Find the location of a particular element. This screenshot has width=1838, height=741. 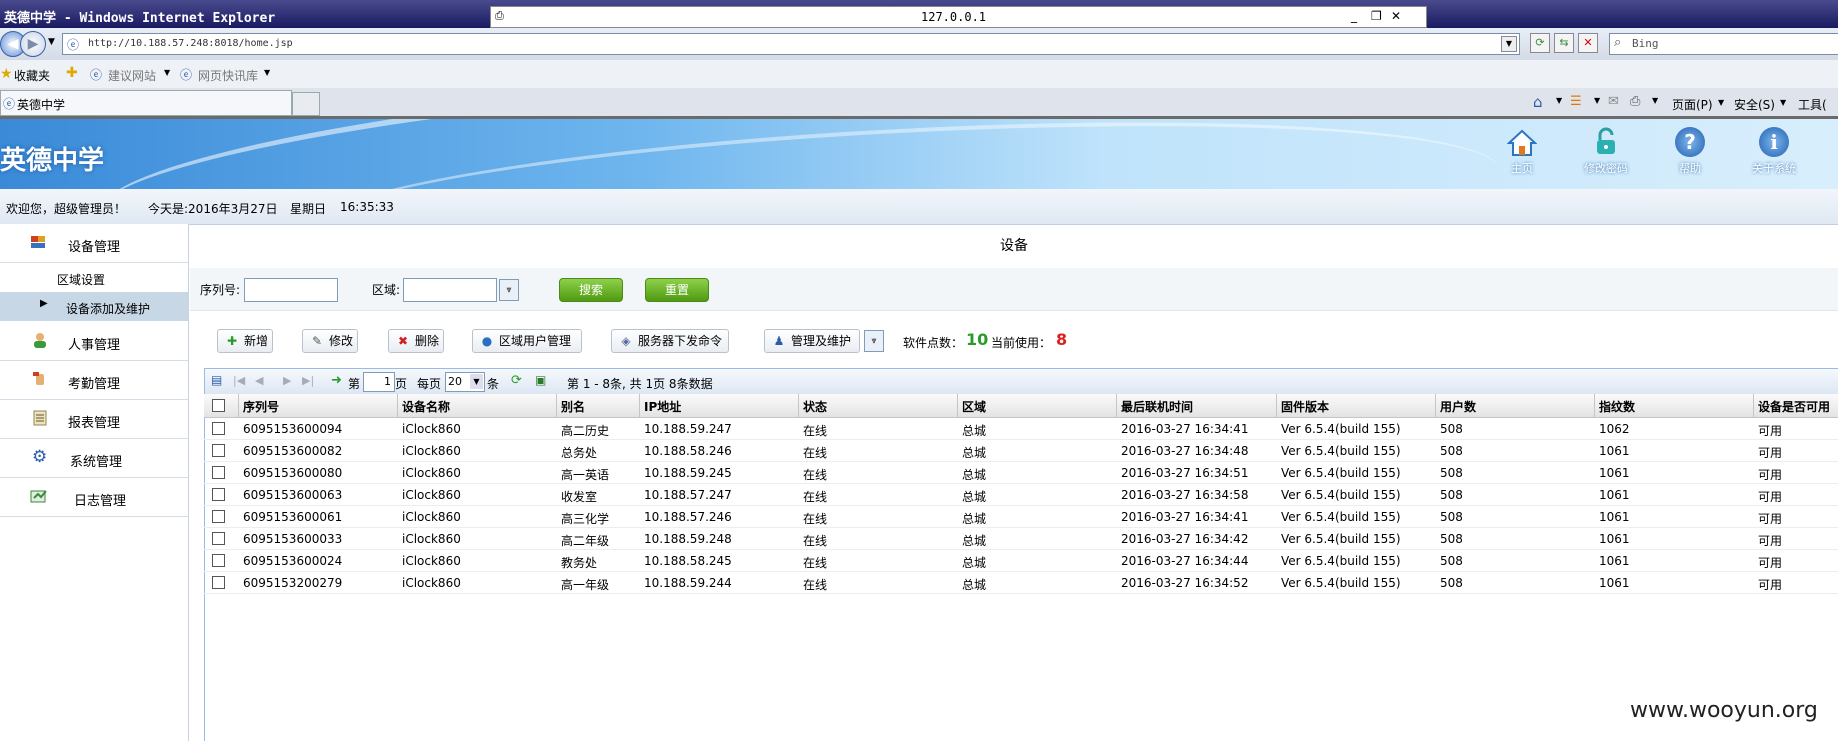

serial-input is located at coordinates (291, 290).